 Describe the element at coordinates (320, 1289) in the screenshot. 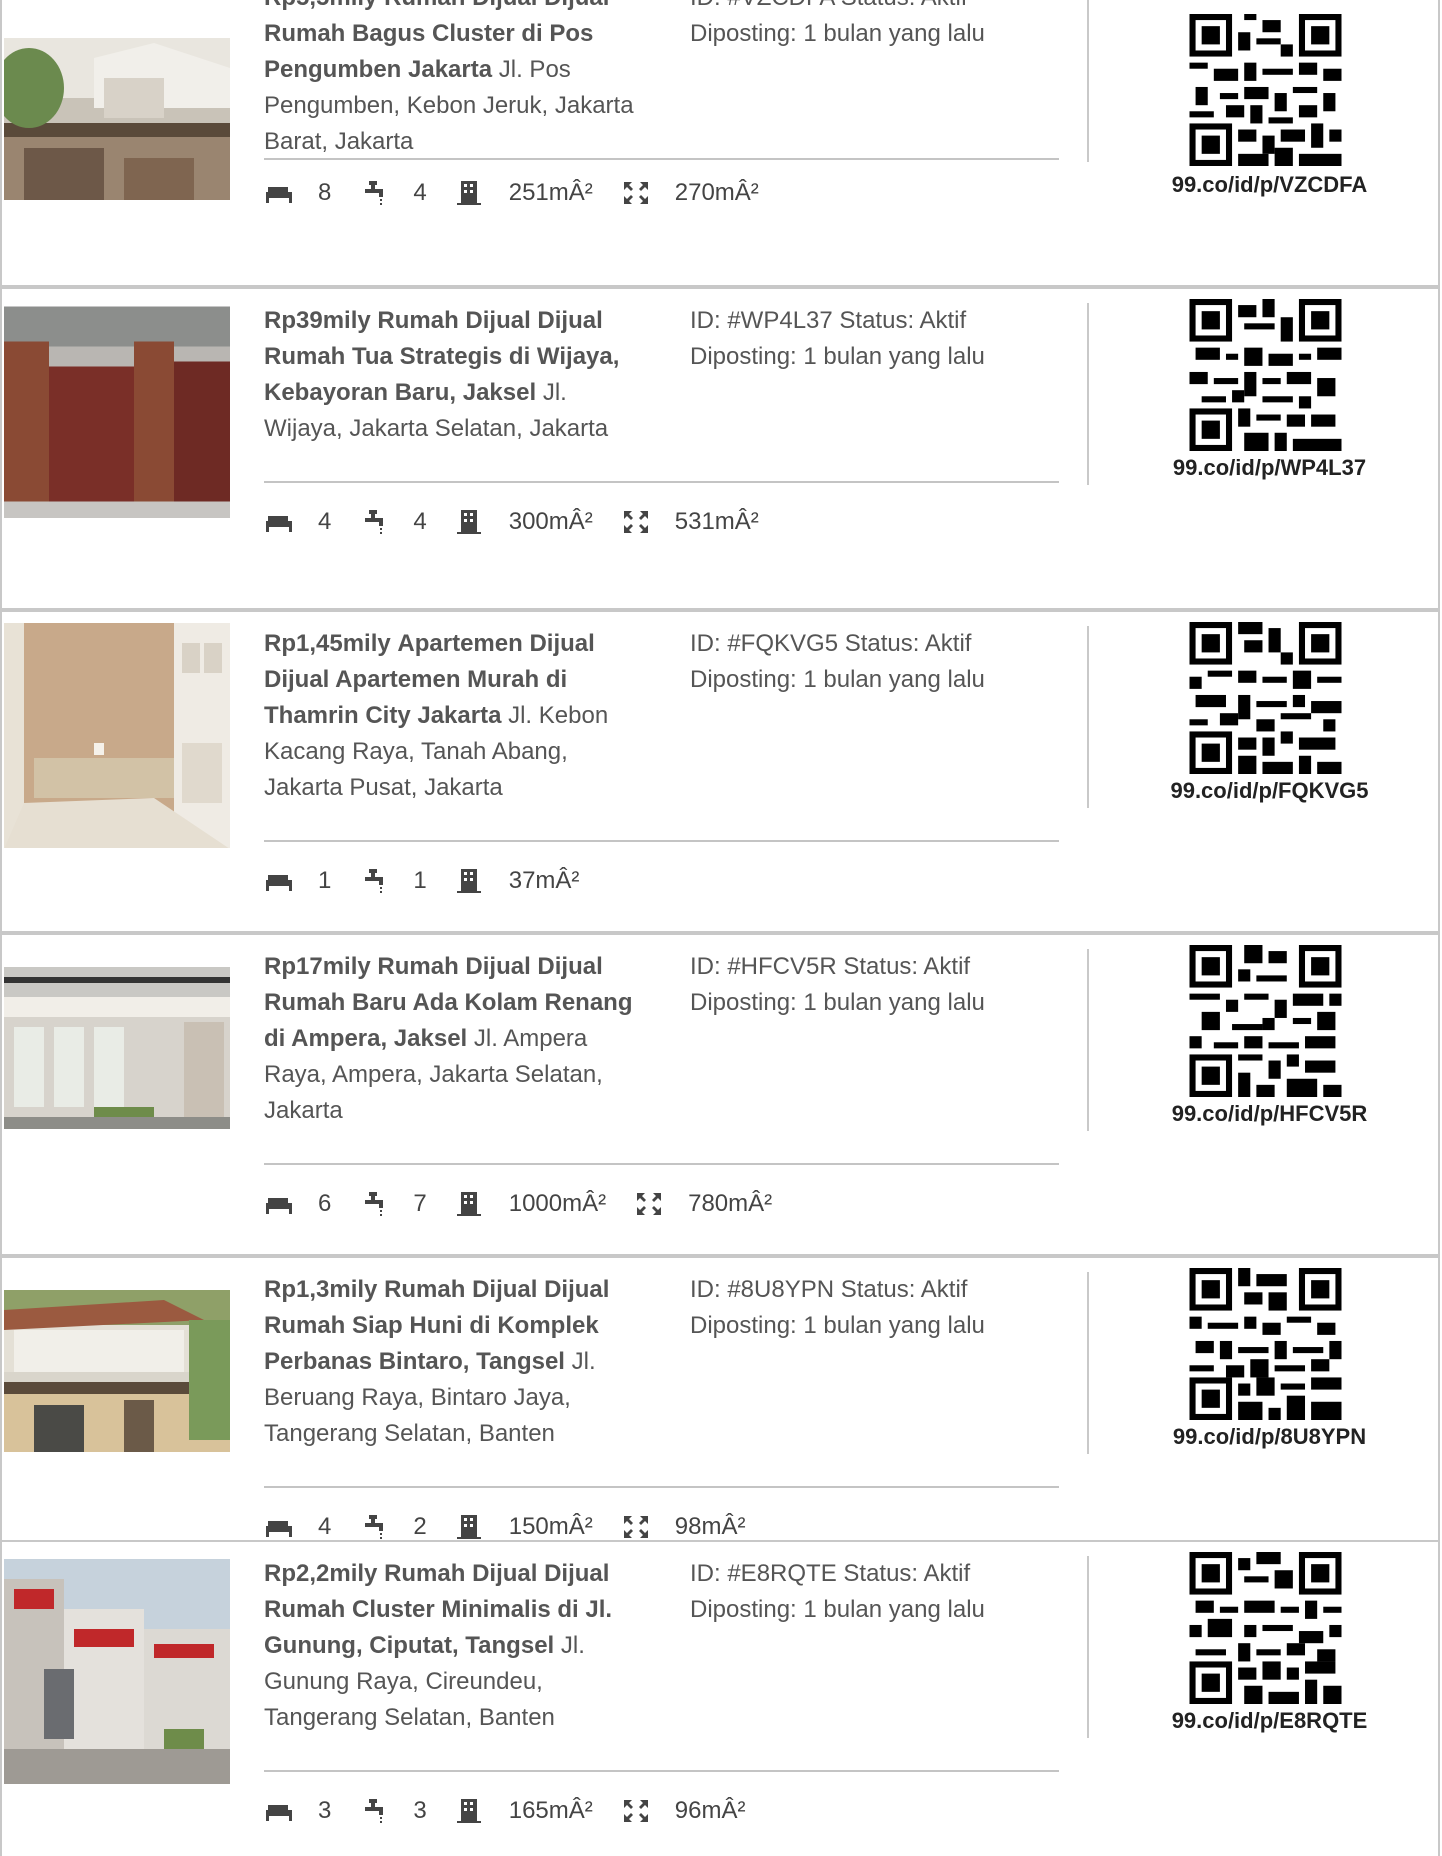

I see `listing-price: Rp1,3mily` at that location.